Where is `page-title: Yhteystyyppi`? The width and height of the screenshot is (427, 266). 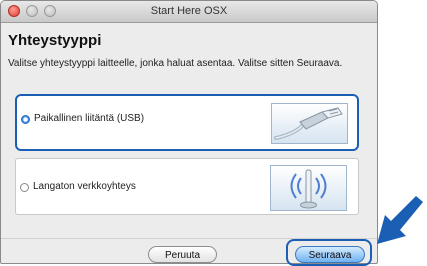
page-title: Yhteystyyppi is located at coordinates (55, 40).